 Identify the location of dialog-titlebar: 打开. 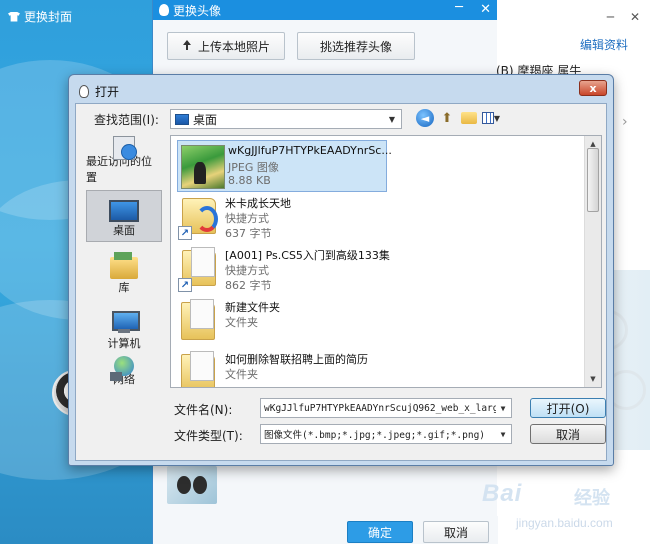
(99, 91).